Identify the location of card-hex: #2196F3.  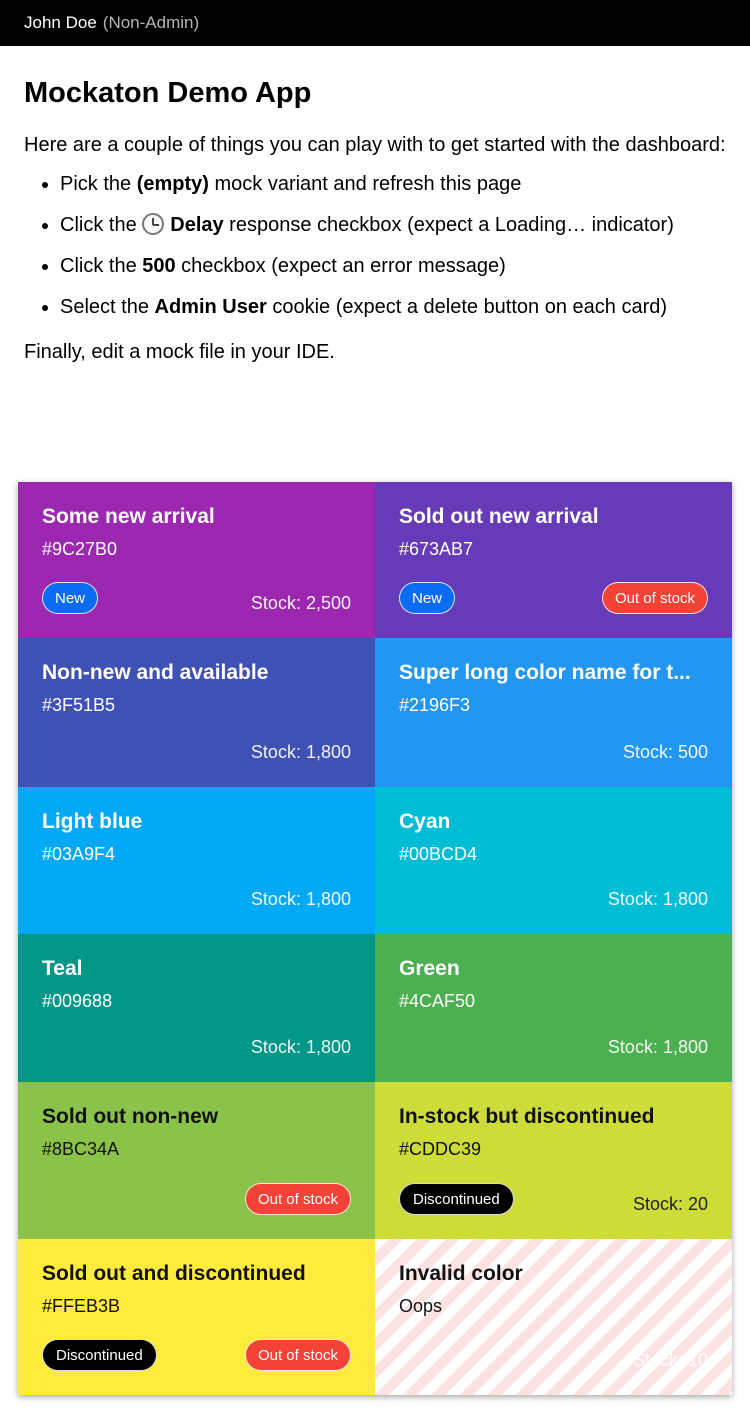
(435, 705).